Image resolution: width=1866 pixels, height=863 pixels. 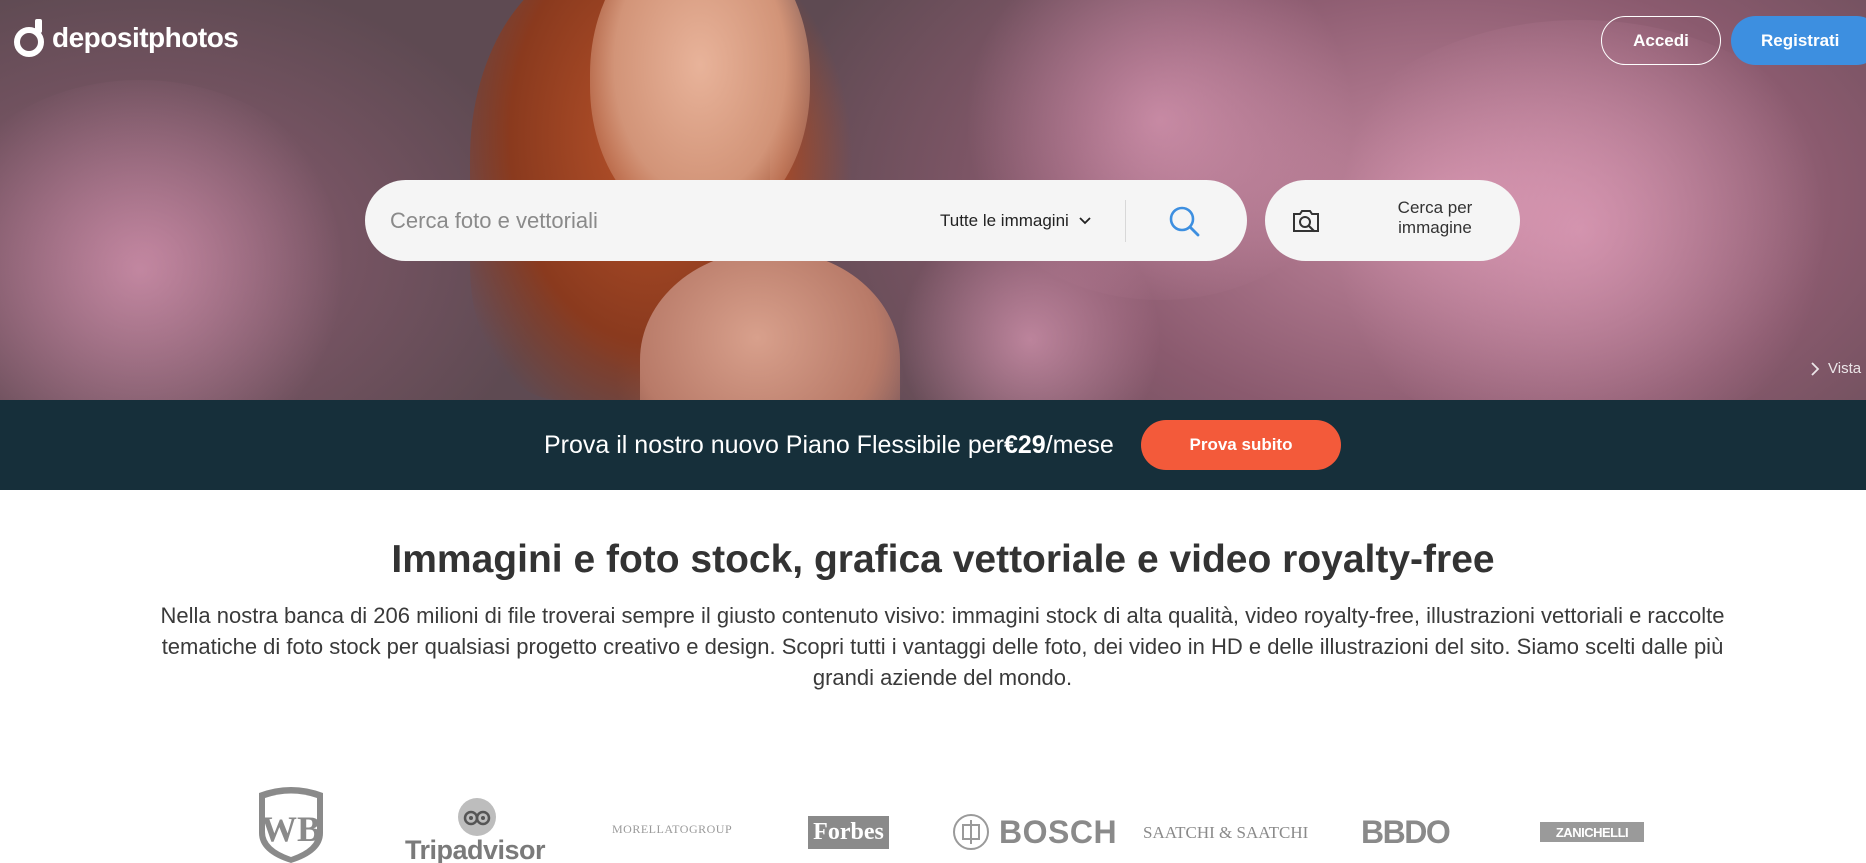 I want to click on depositphotos-logo-icon, so click(x=29, y=38).